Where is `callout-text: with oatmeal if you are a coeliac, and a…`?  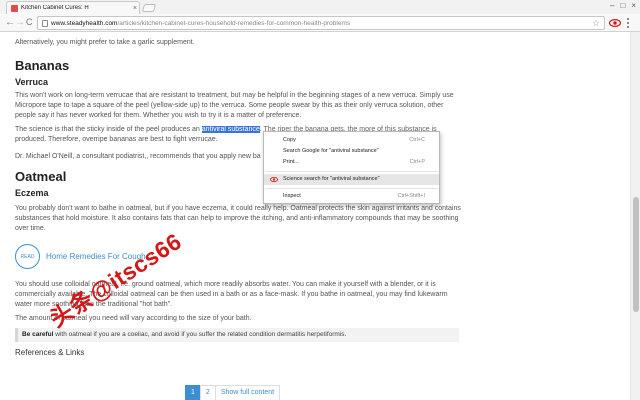
callout-text: with oatmeal if you are a coeliac, and a… is located at coordinates (200, 334).